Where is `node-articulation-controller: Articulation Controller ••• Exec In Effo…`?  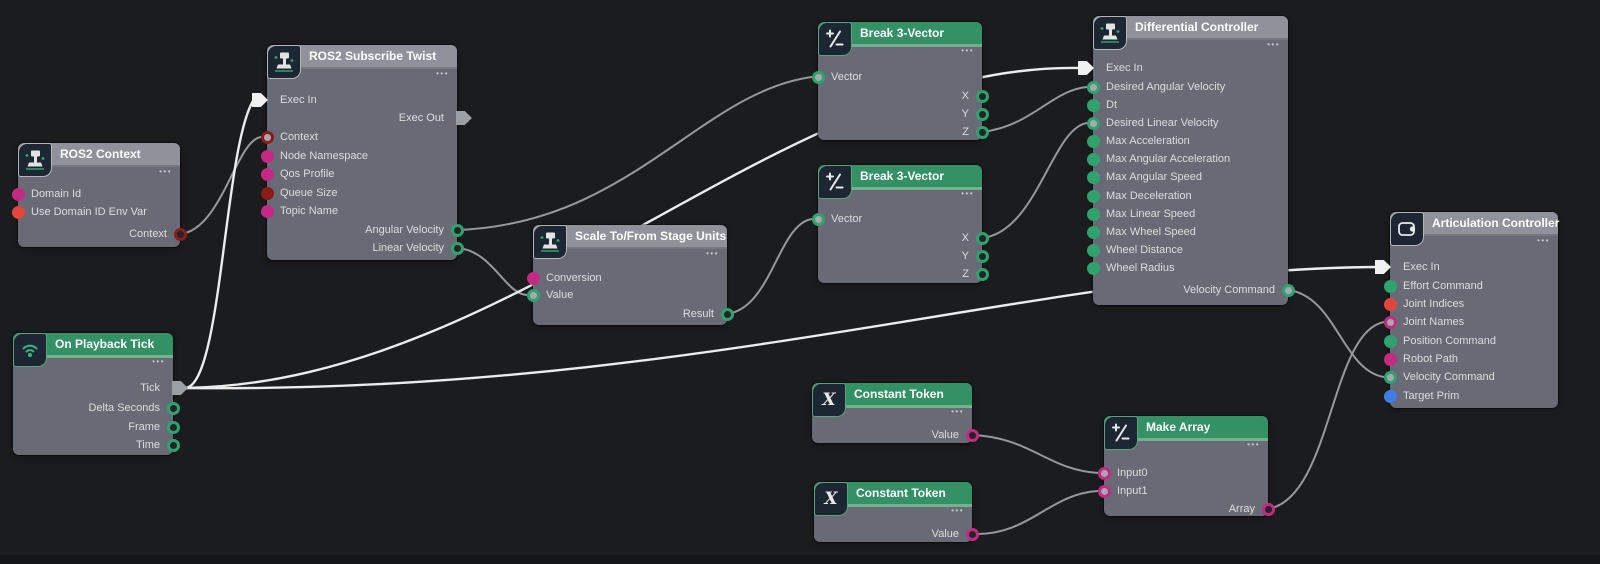 node-articulation-controller: Articulation Controller ••• Exec In Effo… is located at coordinates (1467, 310).